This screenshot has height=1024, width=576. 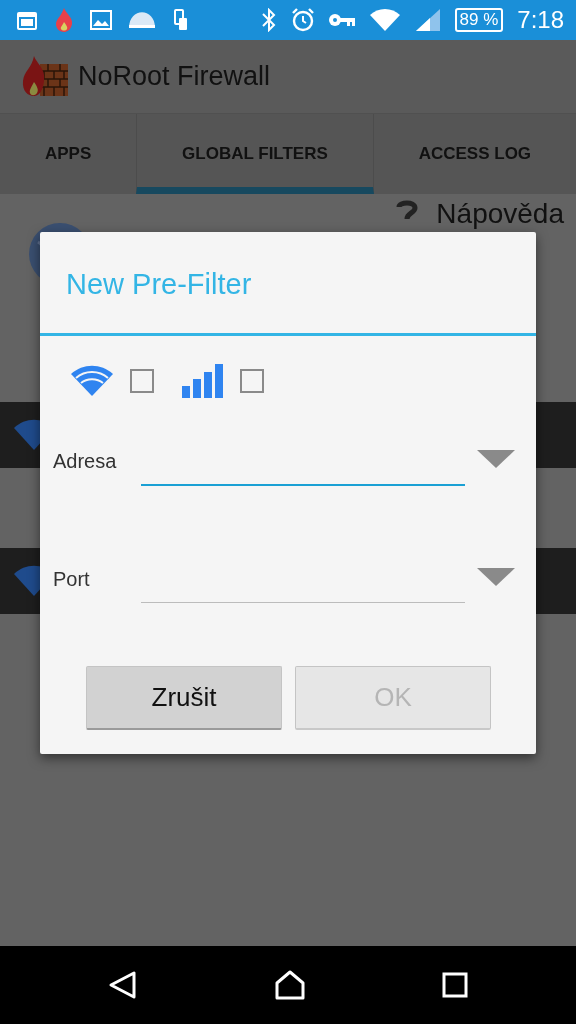 I want to click on bluetooth-icon, so click(x=268, y=20).